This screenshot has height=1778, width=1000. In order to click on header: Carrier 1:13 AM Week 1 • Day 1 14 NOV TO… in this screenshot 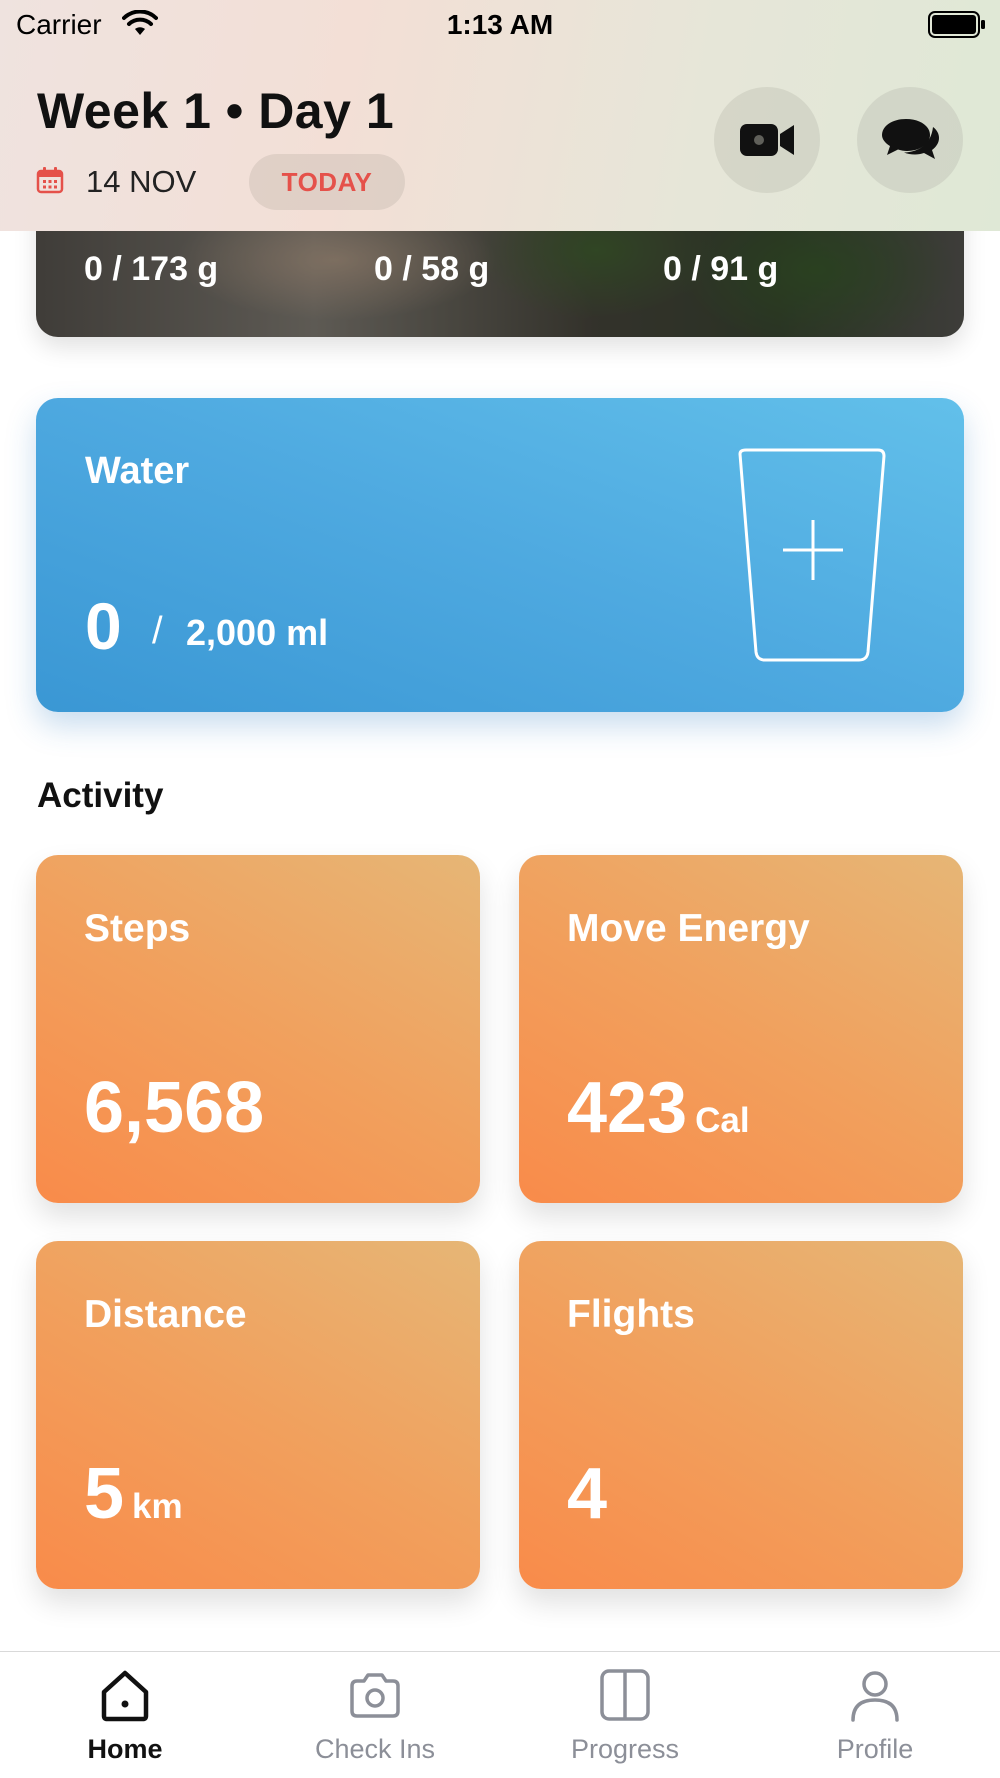, I will do `click(500, 115)`.